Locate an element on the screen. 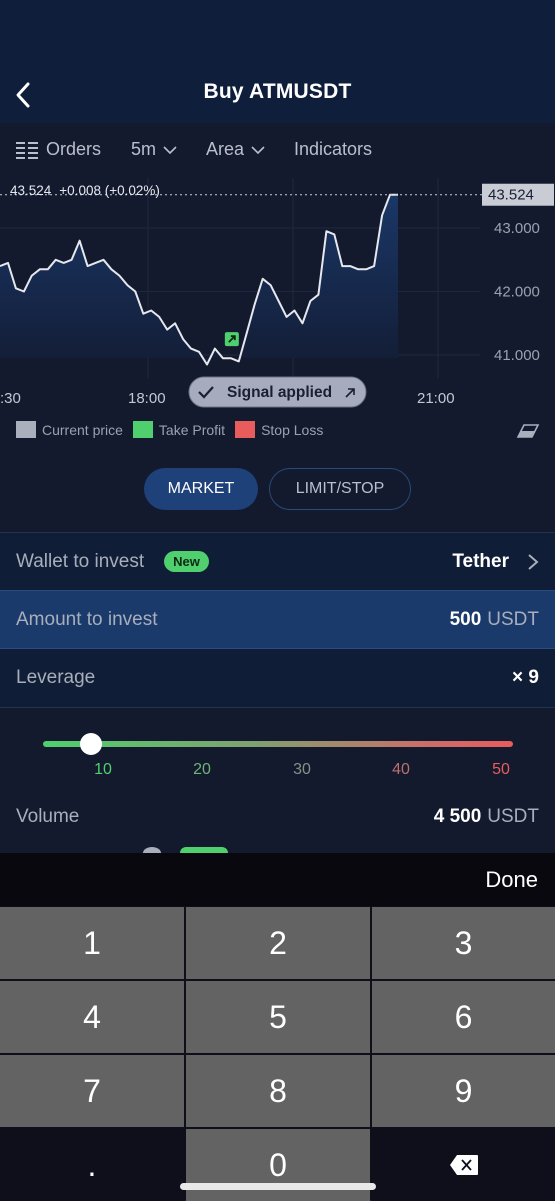  y-tick-label: 43.000 is located at coordinates (517, 228).